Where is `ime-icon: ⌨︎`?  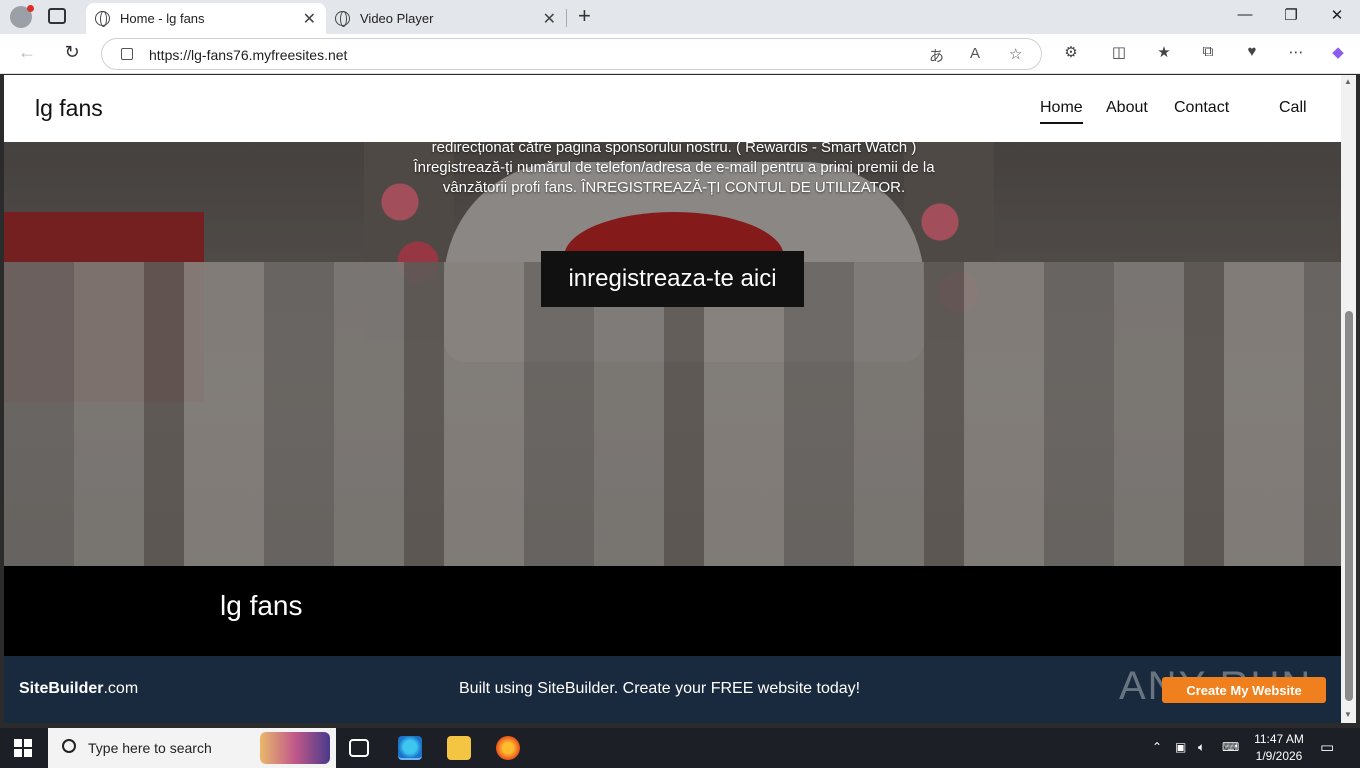 ime-icon: ⌨︎ is located at coordinates (1230, 747).